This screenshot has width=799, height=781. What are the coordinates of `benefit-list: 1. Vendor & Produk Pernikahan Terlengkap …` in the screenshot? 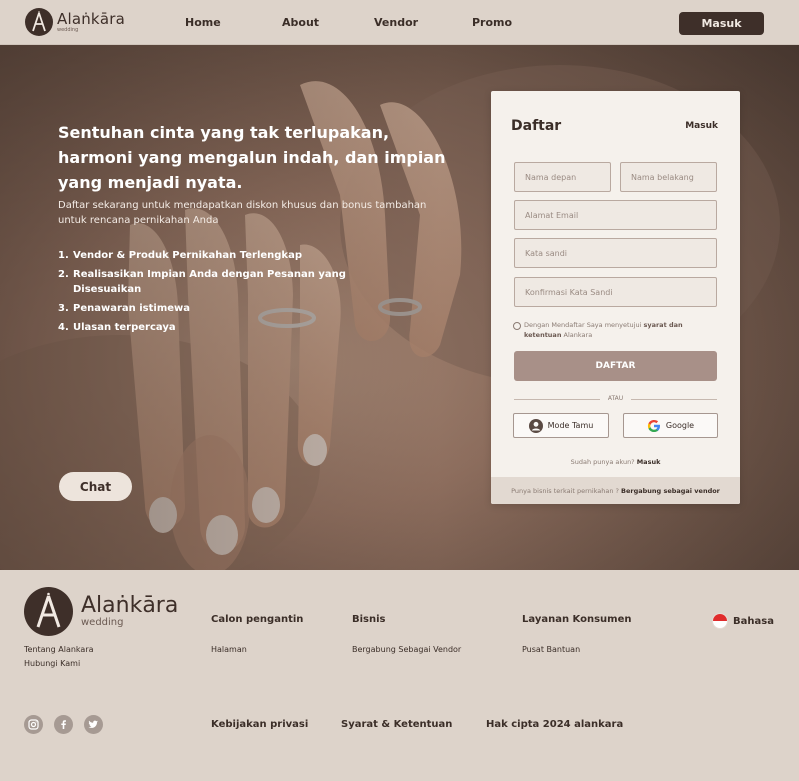 It's located at (208, 293).